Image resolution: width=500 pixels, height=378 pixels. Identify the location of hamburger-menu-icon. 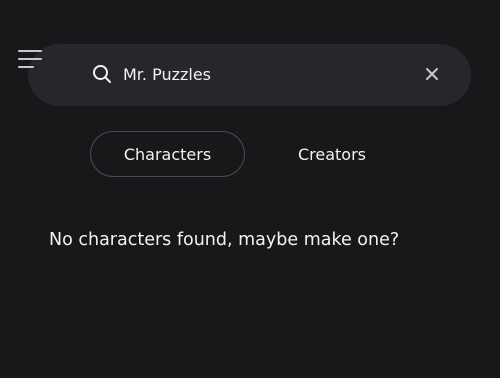
(33, 63).